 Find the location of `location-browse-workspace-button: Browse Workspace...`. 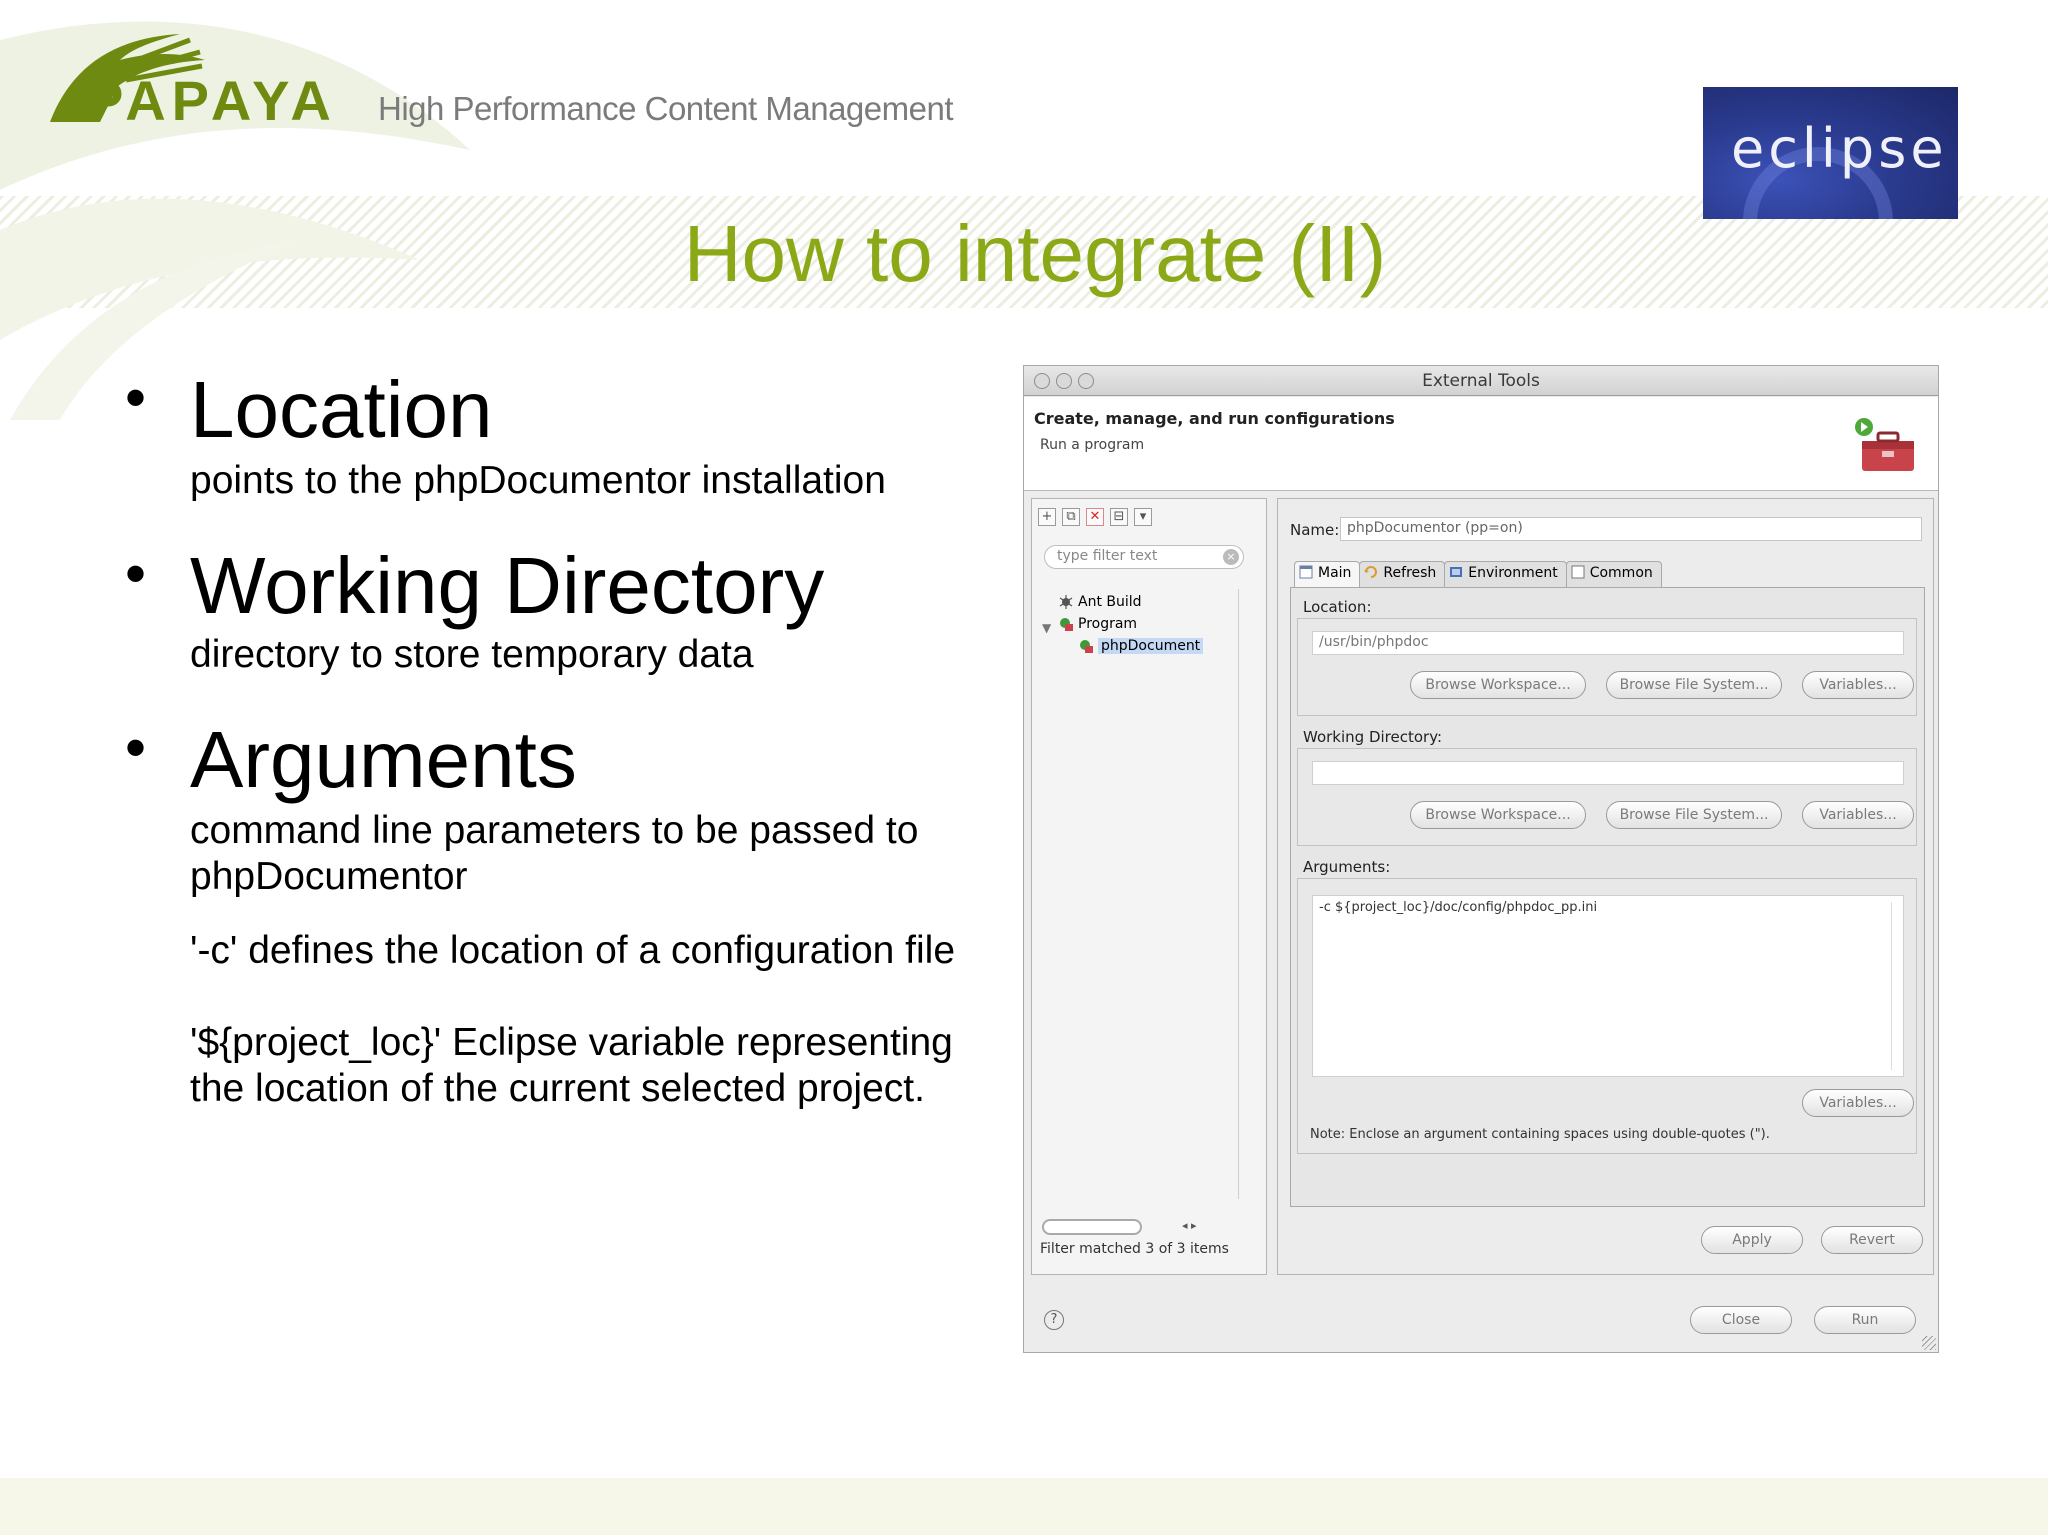

location-browse-workspace-button: Browse Workspace... is located at coordinates (1498, 685).